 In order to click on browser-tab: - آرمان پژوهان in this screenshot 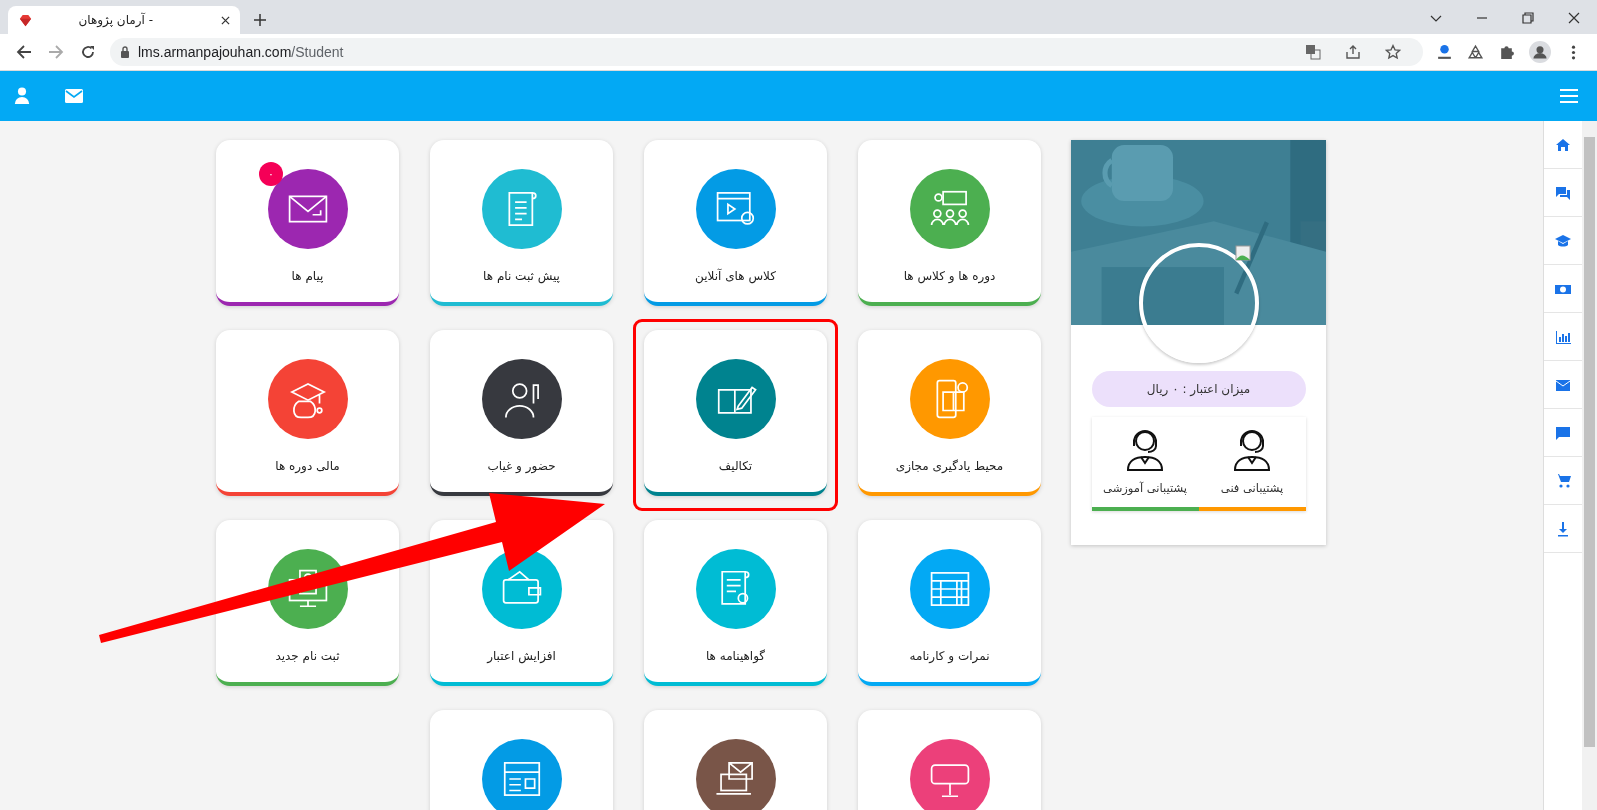, I will do `click(124, 20)`.